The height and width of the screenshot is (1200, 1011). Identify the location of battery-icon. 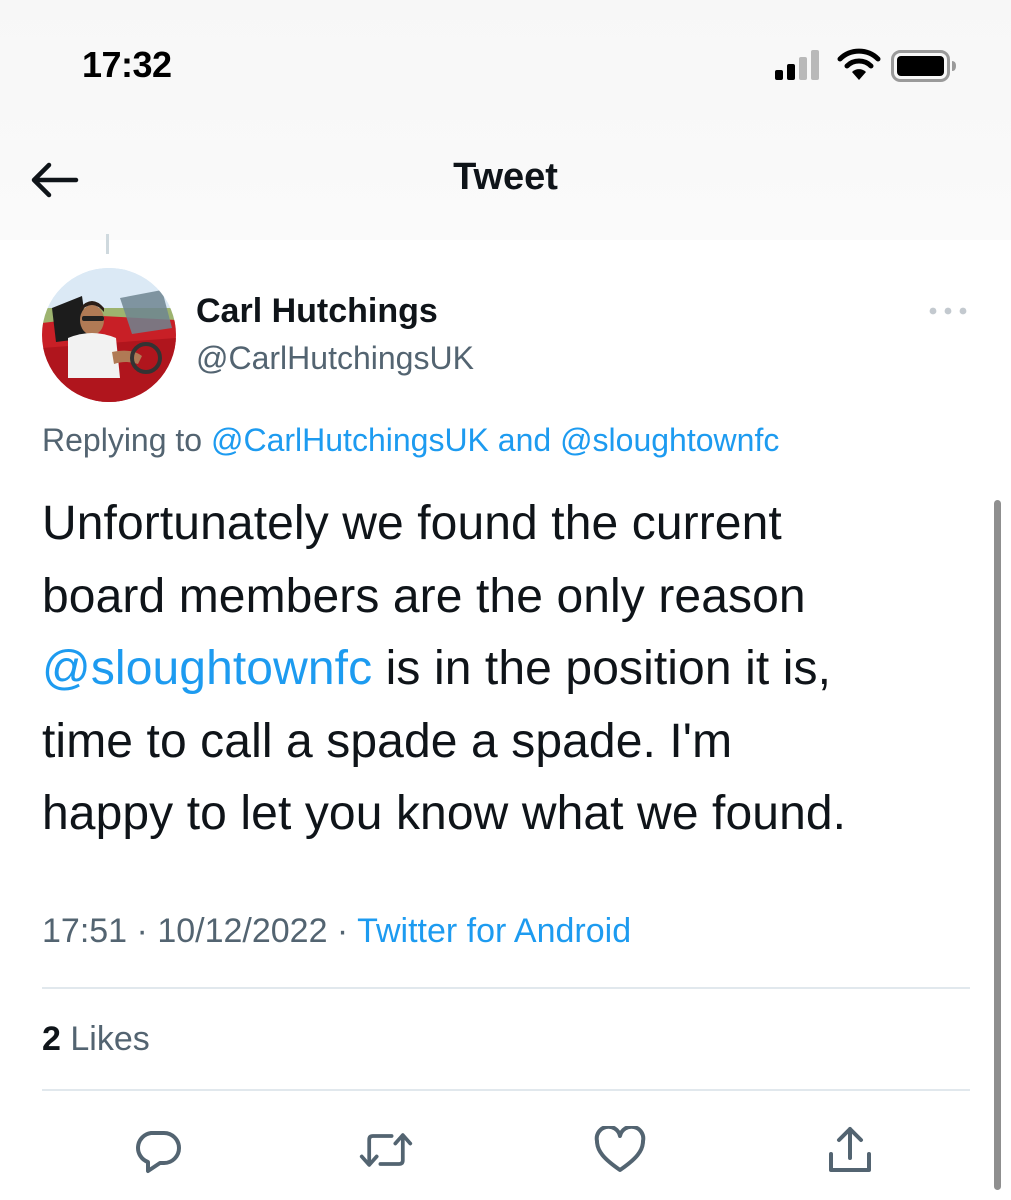
(923, 66).